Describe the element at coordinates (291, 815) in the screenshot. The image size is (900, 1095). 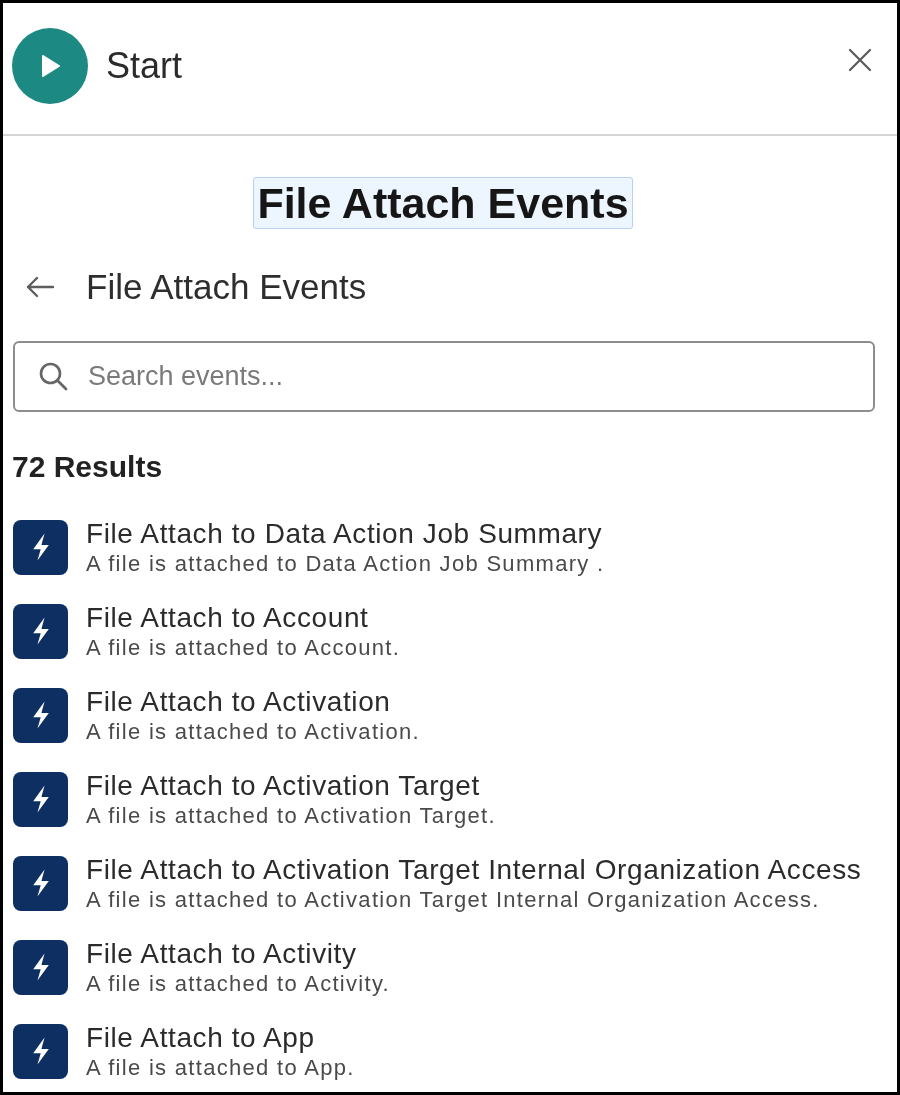
I see `event-description: A file is attached to Activation Target.` at that location.